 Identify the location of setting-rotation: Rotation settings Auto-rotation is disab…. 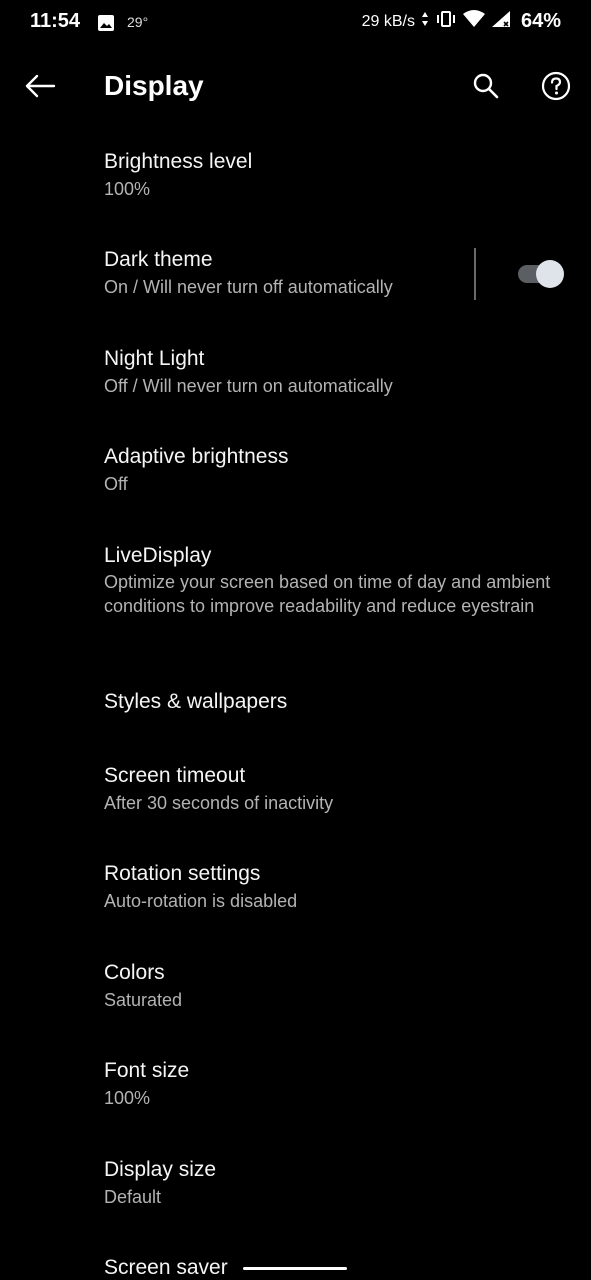
(295, 890).